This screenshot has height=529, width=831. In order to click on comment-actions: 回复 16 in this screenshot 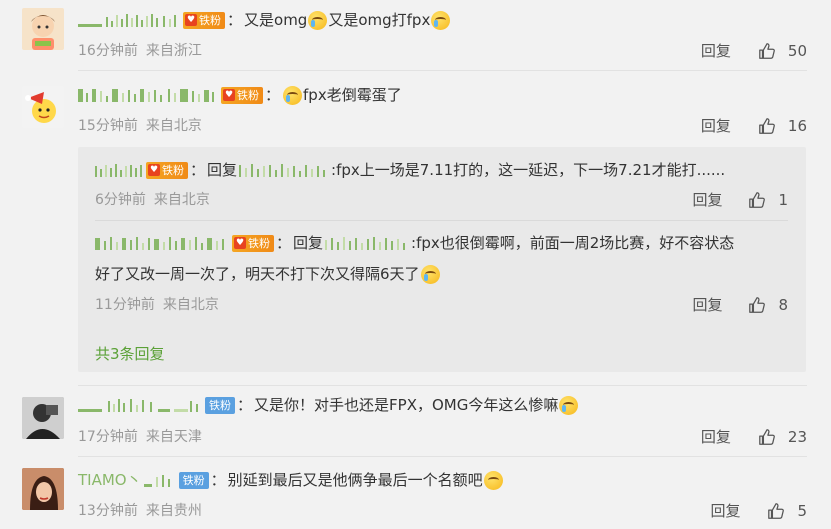, I will do `click(754, 125)`.